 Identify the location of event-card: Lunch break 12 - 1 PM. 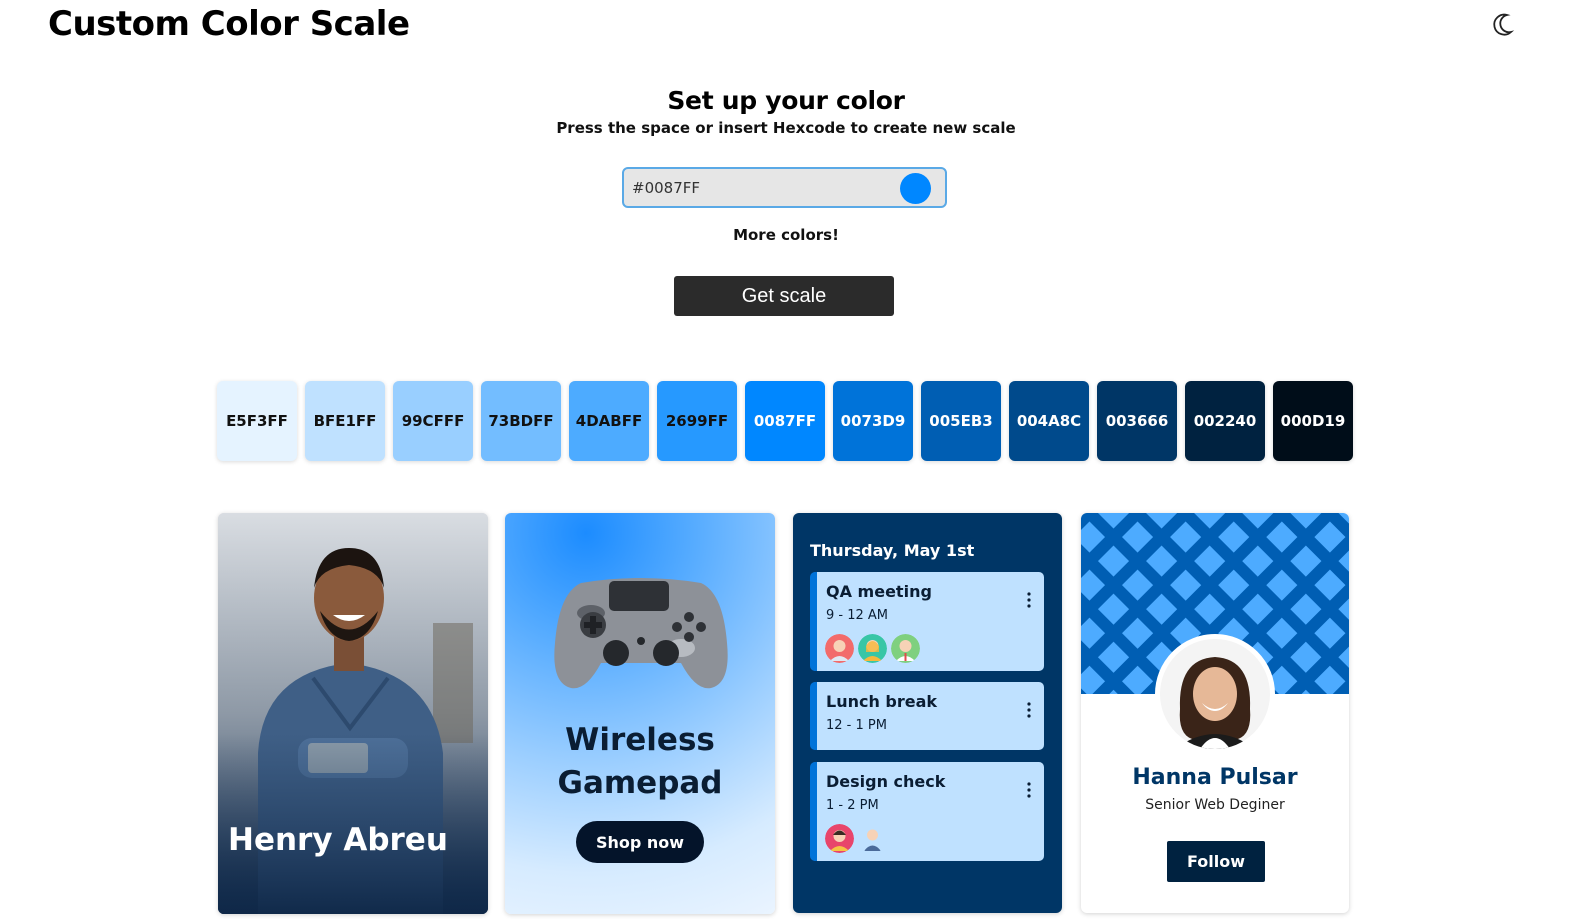
(927, 716).